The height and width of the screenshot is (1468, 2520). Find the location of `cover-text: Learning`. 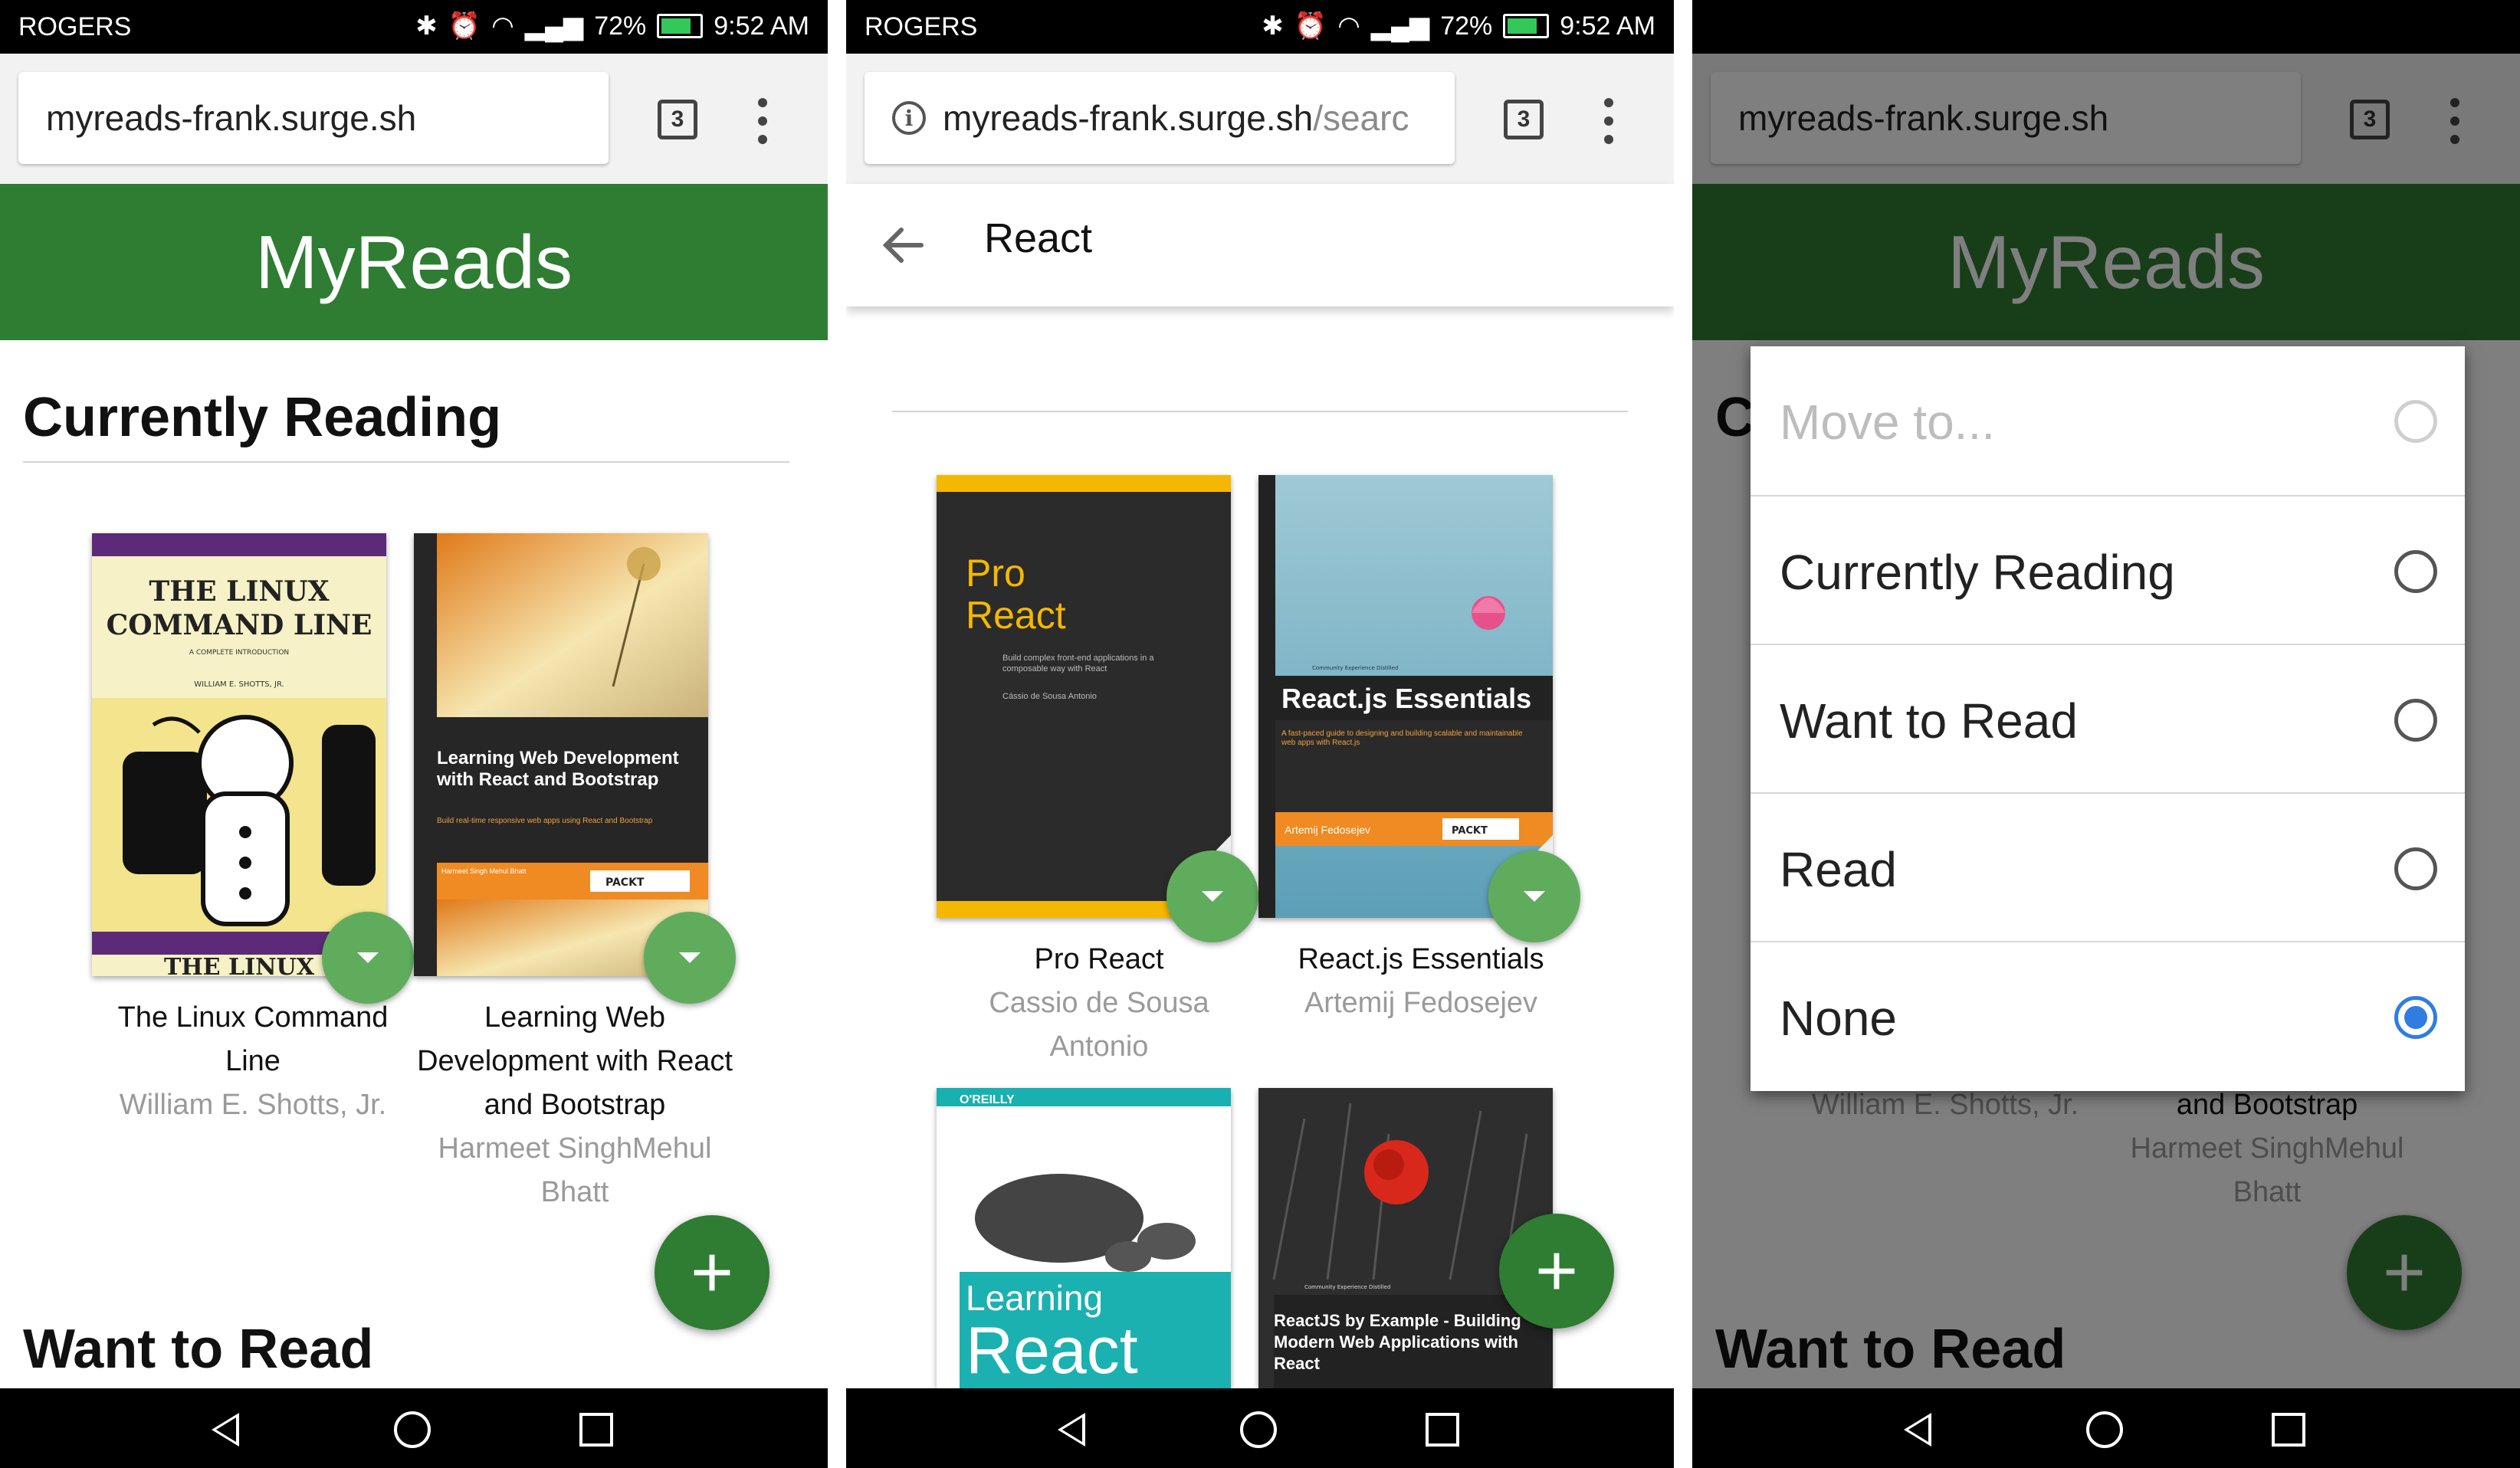

cover-text: Learning is located at coordinates (1034, 1298).